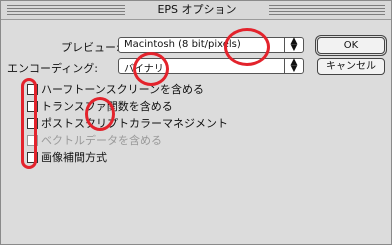 The image size is (392, 245). What do you see at coordinates (100, 114) in the screenshot?
I see `annotation-circle-option` at bounding box center [100, 114].